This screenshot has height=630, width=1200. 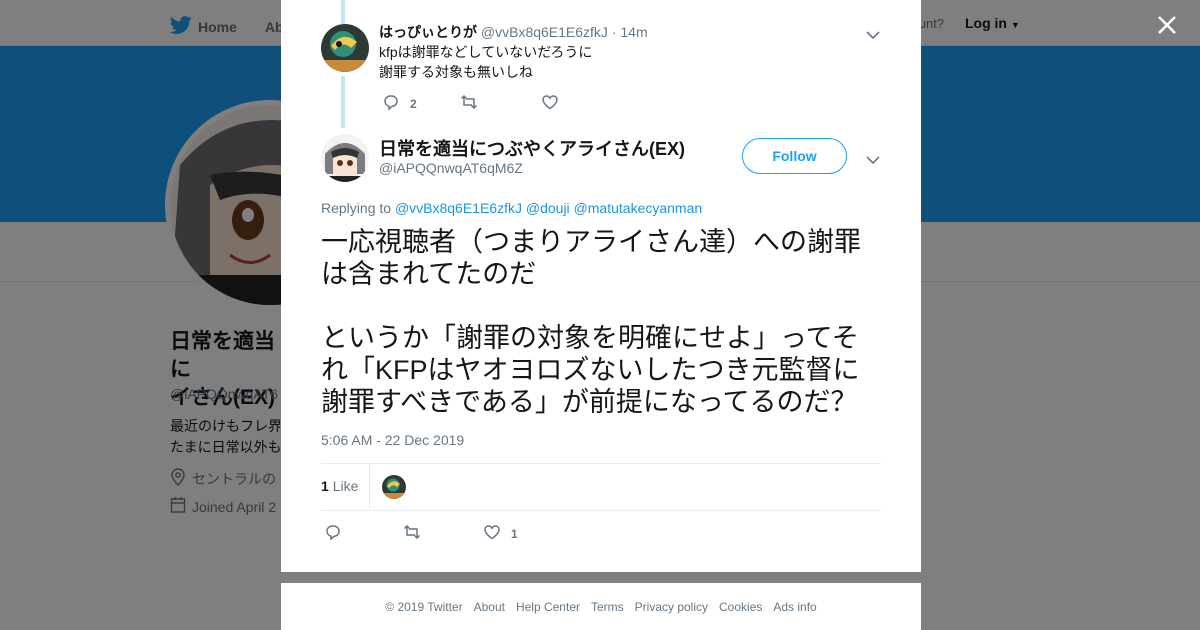 I want to click on footer-cookies-link: Cookies, so click(x=740, y=607).